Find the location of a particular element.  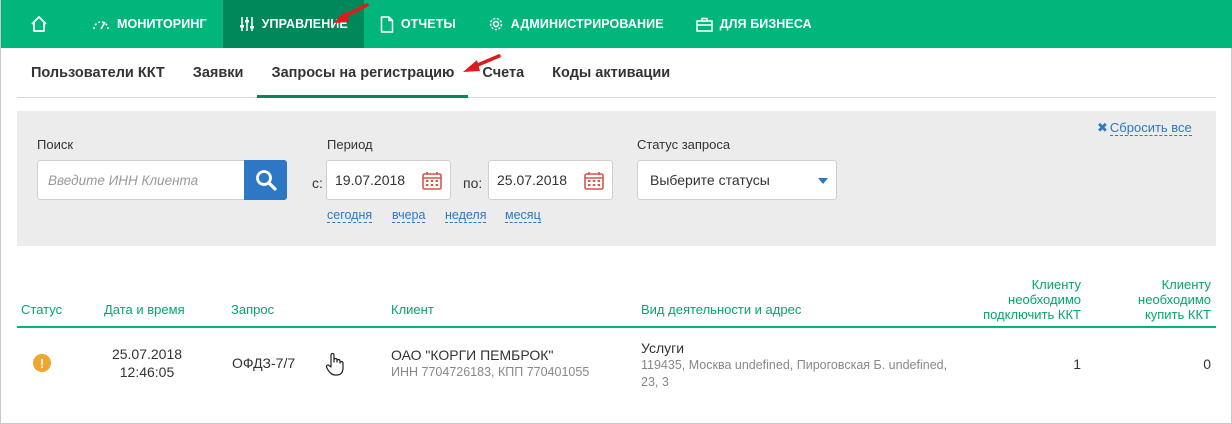

date-from-value: 19.07.2018 is located at coordinates (370, 180).